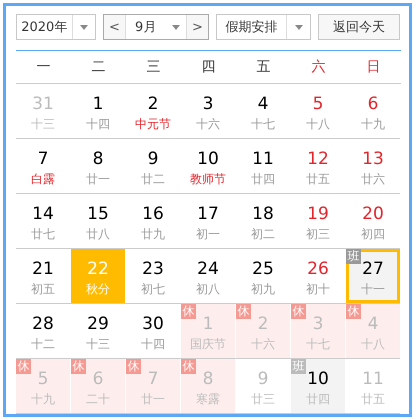 This screenshot has height=420, width=415. I want to click on weekday-label: 三, so click(153, 67).